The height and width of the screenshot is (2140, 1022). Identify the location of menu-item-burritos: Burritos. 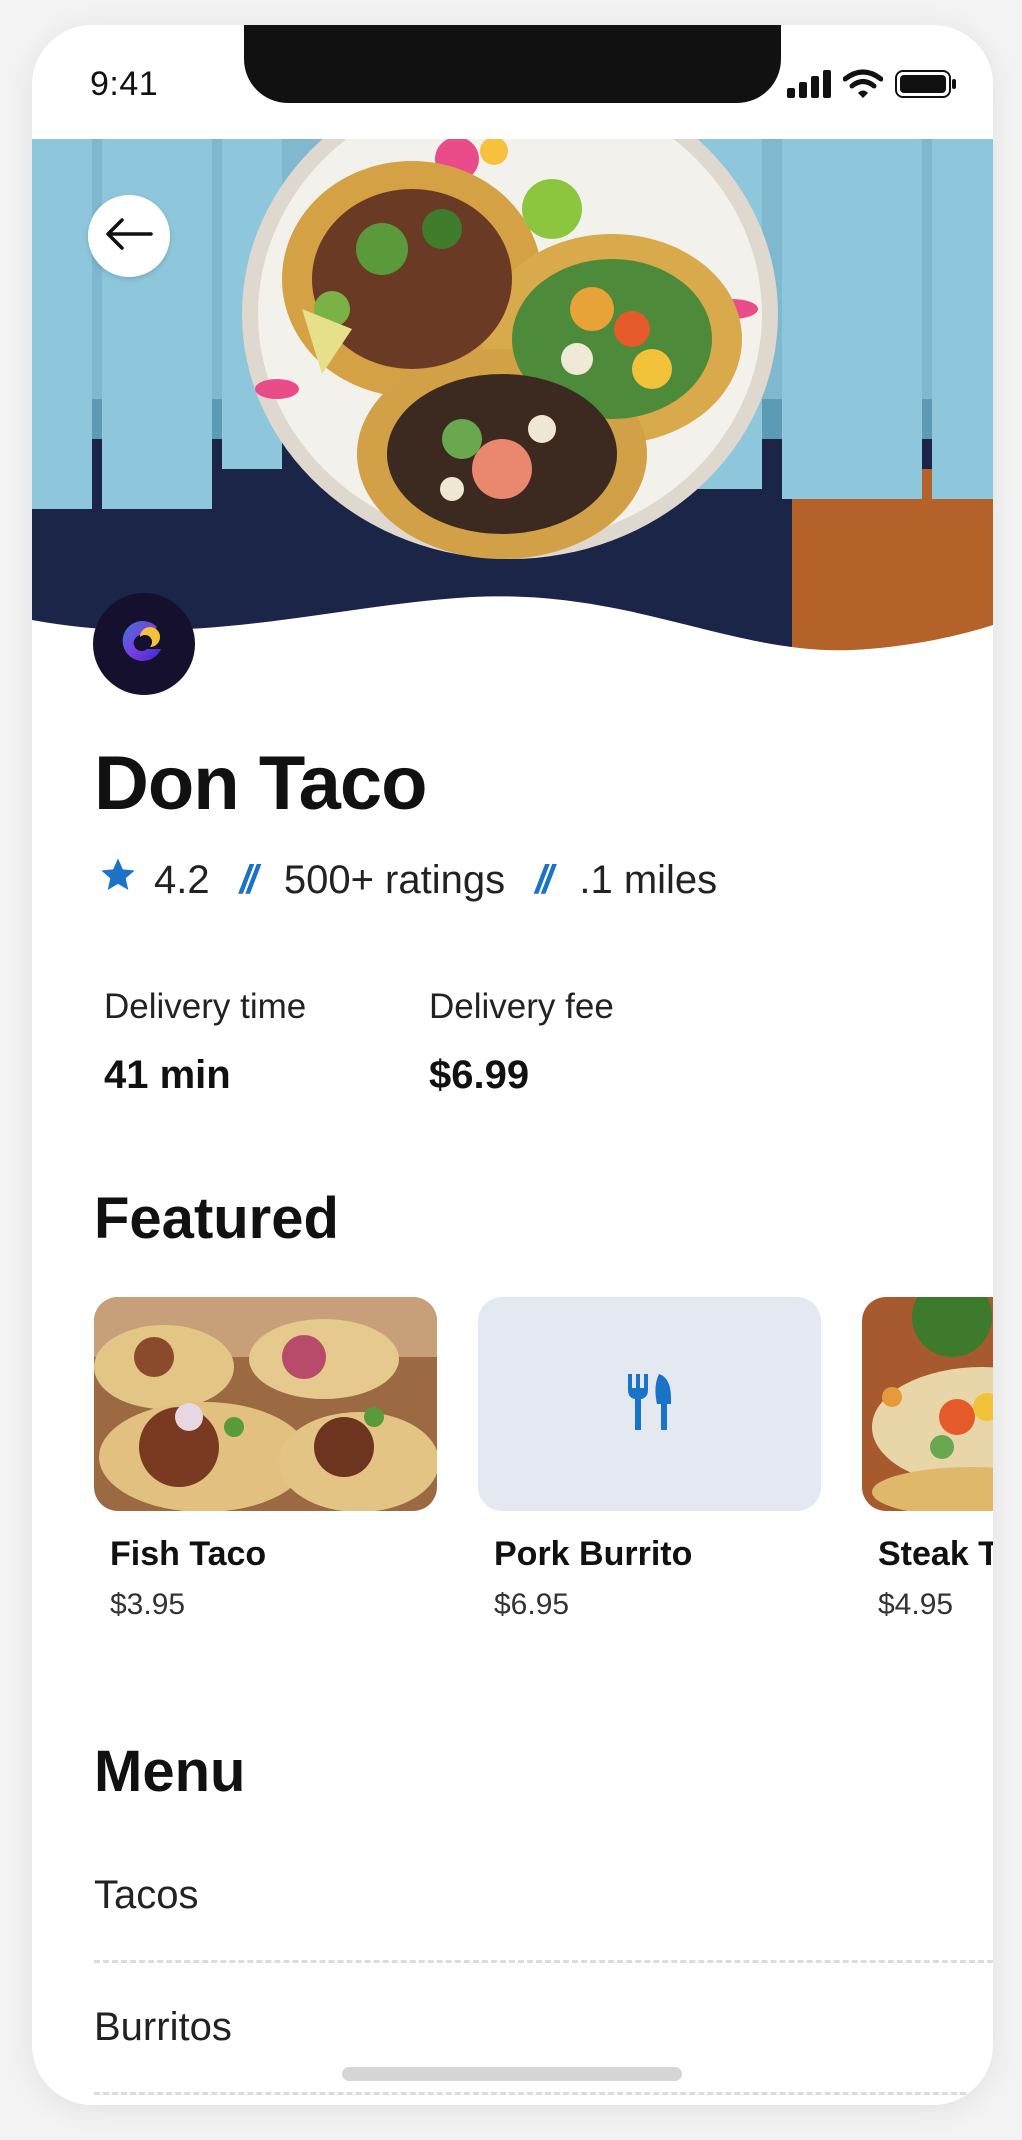
(543, 2027).